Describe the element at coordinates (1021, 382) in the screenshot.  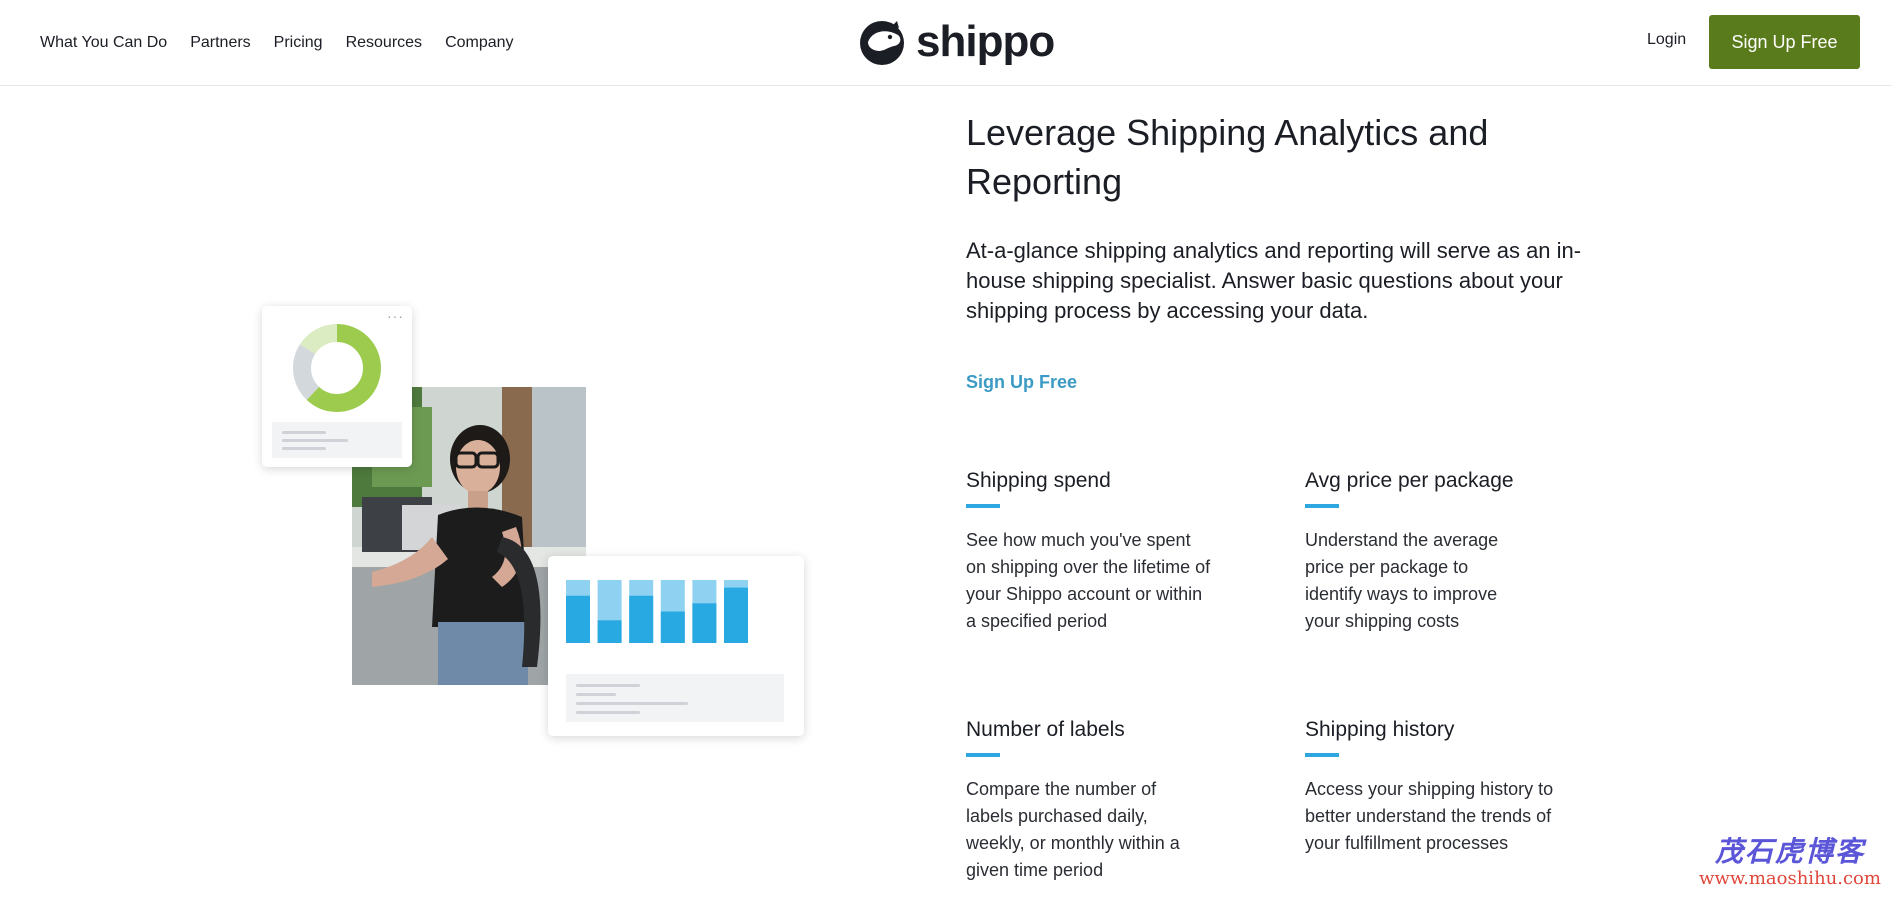
I see `signup-link: Sign Up Free` at that location.